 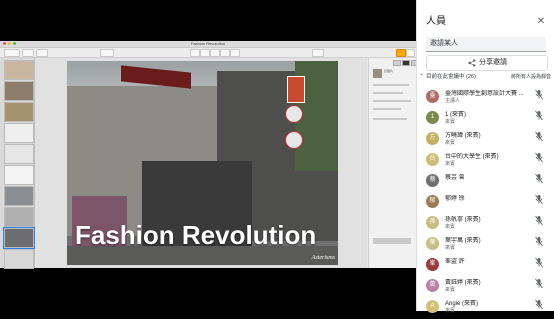 What do you see at coordinates (42, 53) in the screenshot?
I see `add-slide-button` at bounding box center [42, 53].